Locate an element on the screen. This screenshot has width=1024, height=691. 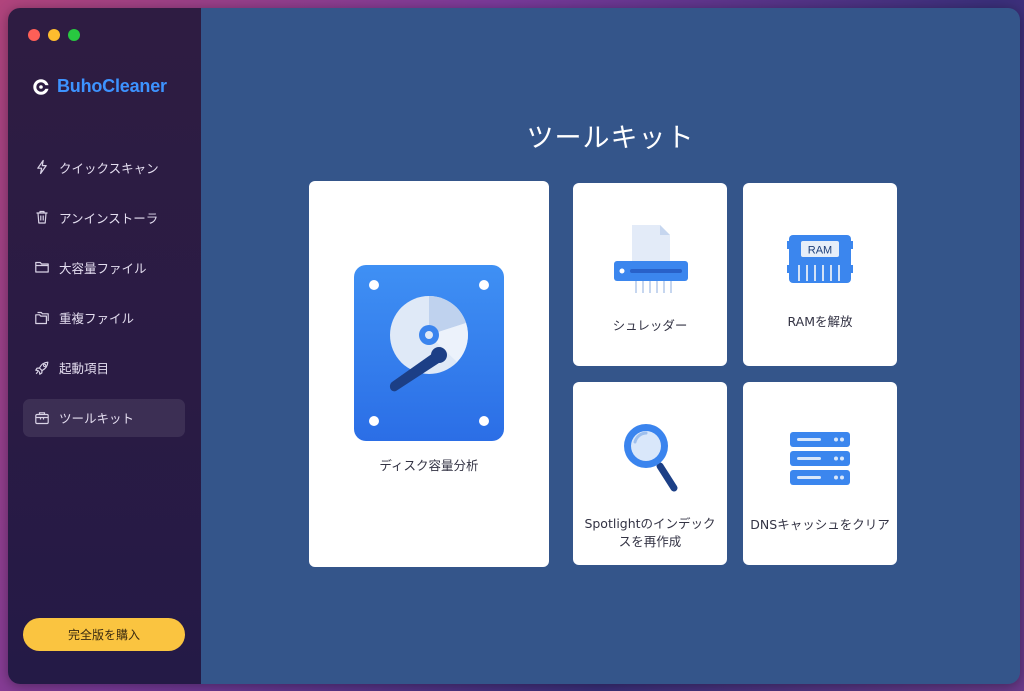
tool-card-clear-dns-cache: DNSキャッシュをクリア is located at coordinates (820, 473).